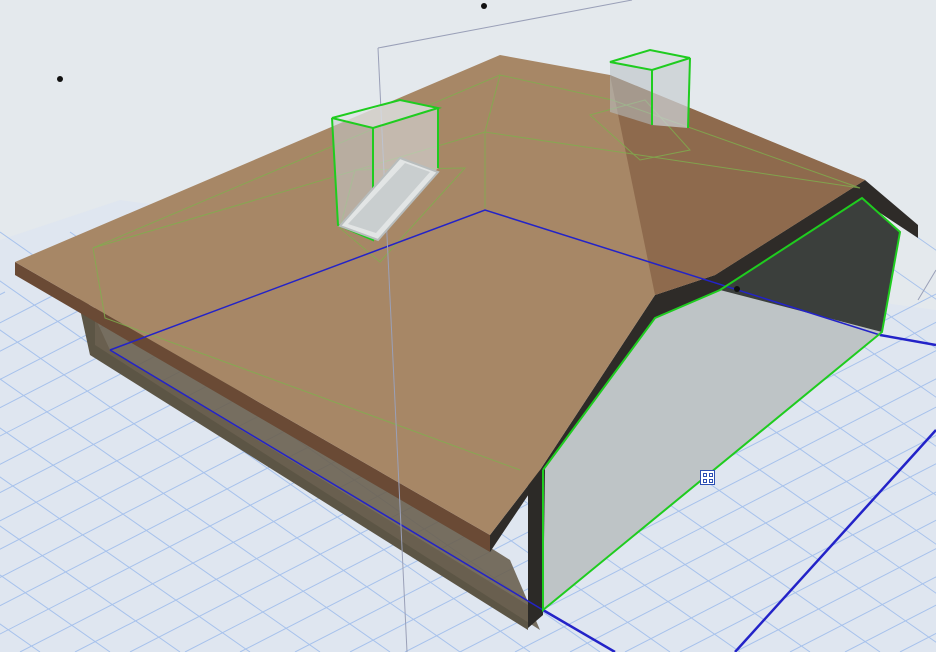 This screenshot has width=936, height=652. Describe the element at coordinates (707, 477) in the screenshot. I see `element-edit-handle-icon` at that location.